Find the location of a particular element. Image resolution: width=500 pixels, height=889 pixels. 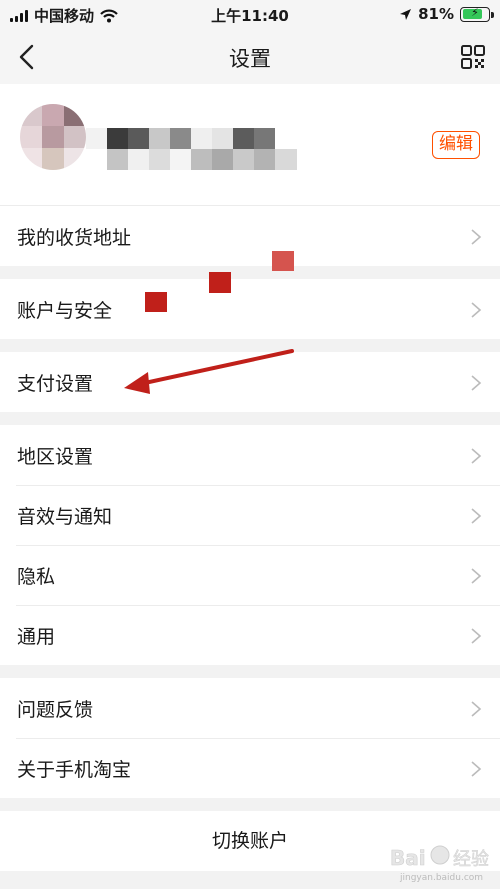

settings-item-account-security: 账户与安全 is located at coordinates (250, 309).